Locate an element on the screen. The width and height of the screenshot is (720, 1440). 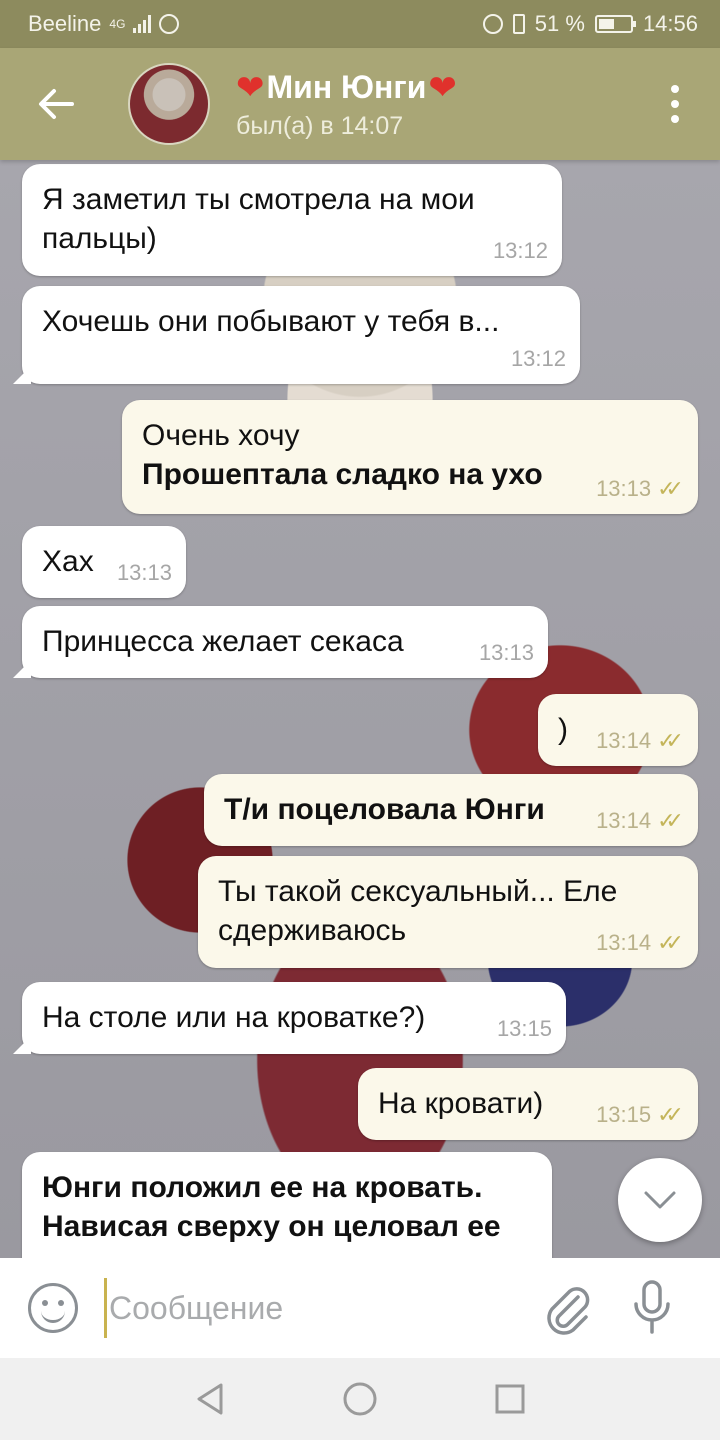
attach-button is located at coordinates (567, 1308).